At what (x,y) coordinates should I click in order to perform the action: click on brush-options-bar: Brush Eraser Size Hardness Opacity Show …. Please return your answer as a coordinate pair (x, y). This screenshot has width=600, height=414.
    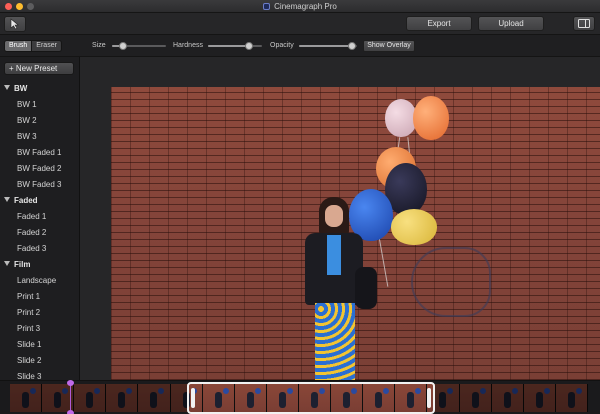
    Looking at the image, I should click on (300, 46).